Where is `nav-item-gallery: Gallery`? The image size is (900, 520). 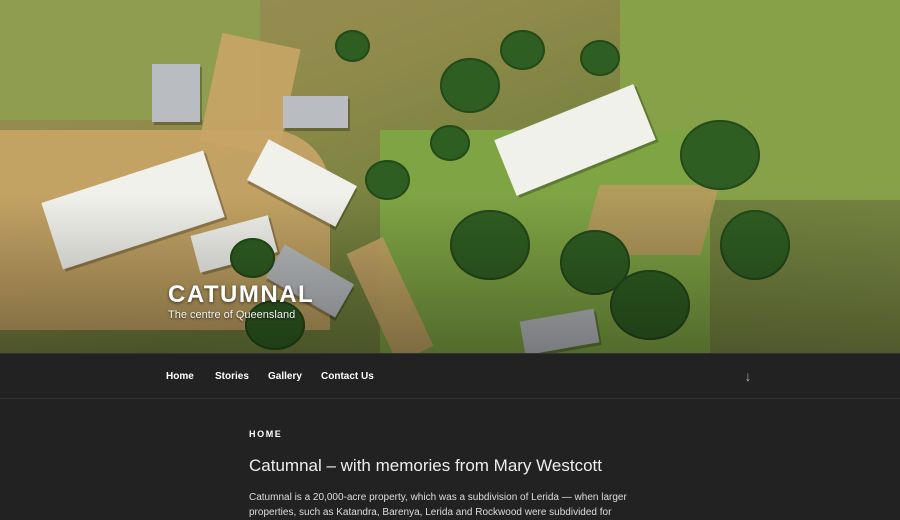 nav-item-gallery: Gallery is located at coordinates (285, 376).